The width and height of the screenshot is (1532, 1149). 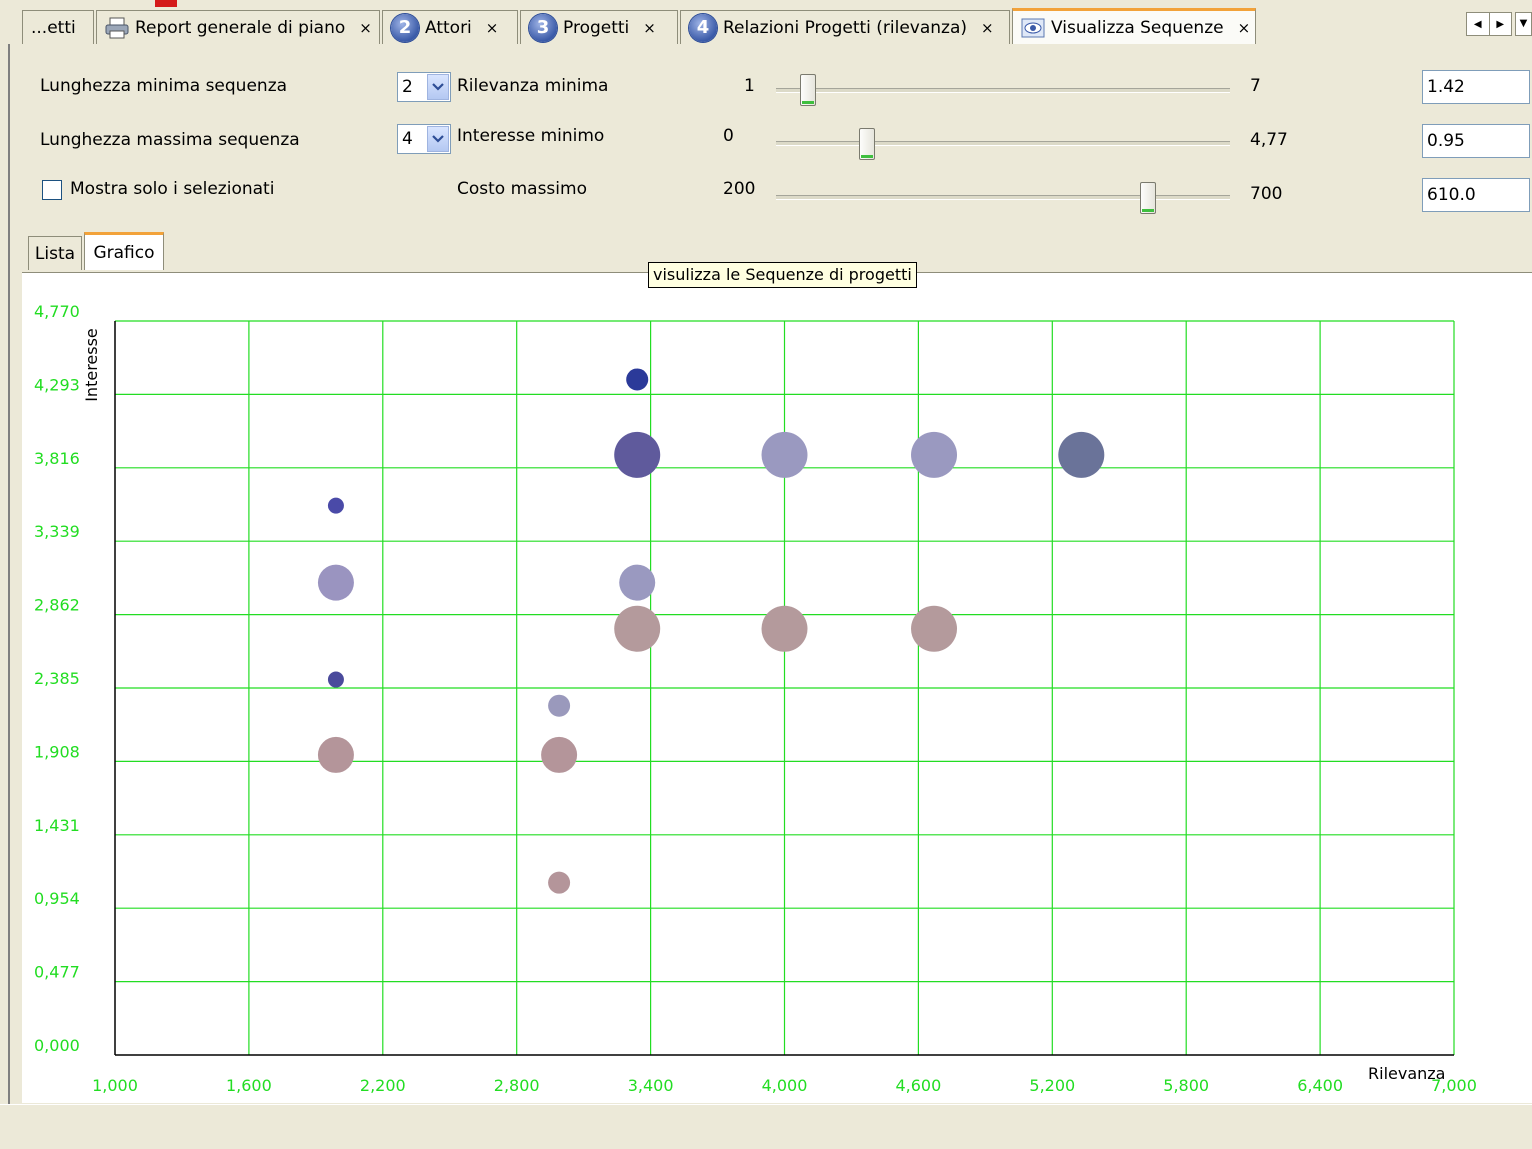 I want to click on x-tick-label: 5,200, so click(x=1052, y=1085).